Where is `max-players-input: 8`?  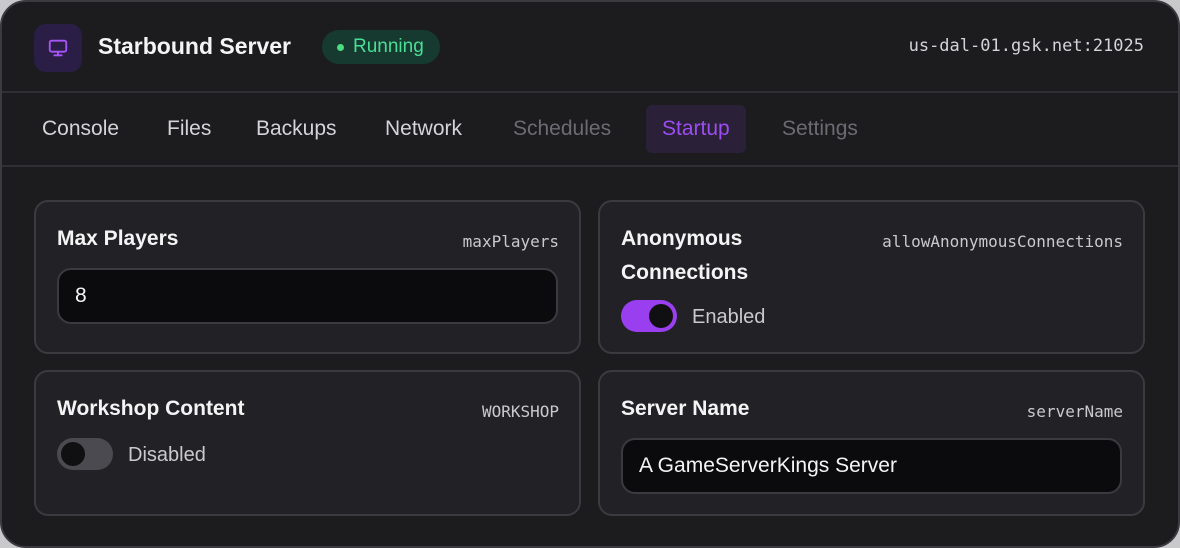
max-players-input: 8 is located at coordinates (307, 296).